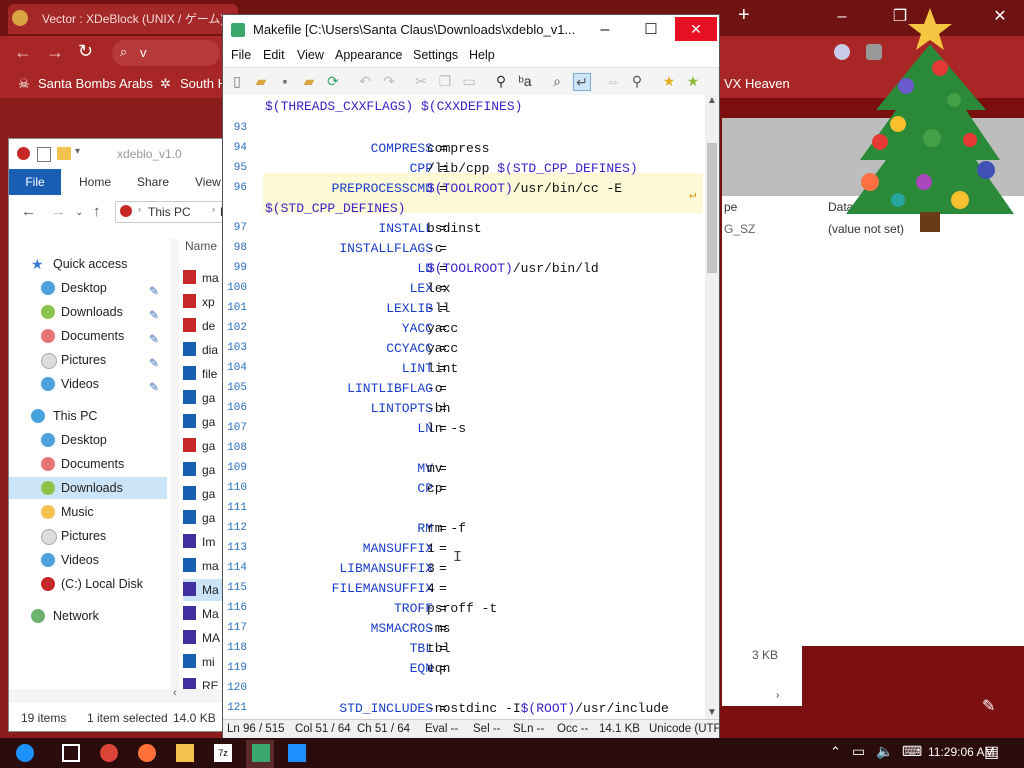 Image resolution: width=1024 pixels, height=768 pixels. I want to click on file-item: mi, so click(204, 662).